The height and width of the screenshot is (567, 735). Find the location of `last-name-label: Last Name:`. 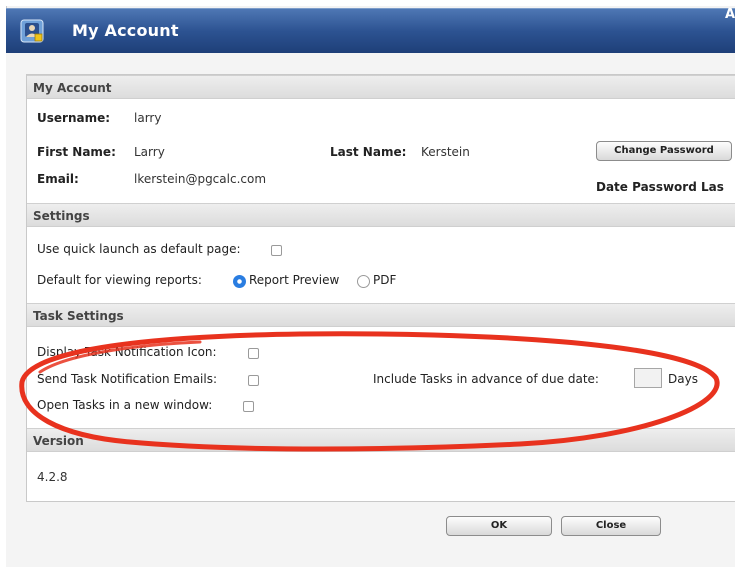

last-name-label: Last Name: is located at coordinates (368, 152).